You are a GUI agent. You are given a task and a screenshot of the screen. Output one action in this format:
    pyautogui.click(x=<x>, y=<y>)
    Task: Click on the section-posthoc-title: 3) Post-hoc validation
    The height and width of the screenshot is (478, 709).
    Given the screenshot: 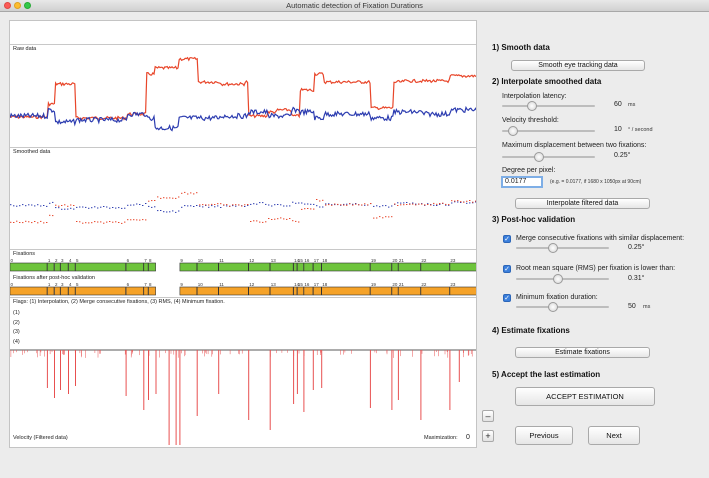 What is the action you would take?
    pyautogui.click(x=534, y=219)
    